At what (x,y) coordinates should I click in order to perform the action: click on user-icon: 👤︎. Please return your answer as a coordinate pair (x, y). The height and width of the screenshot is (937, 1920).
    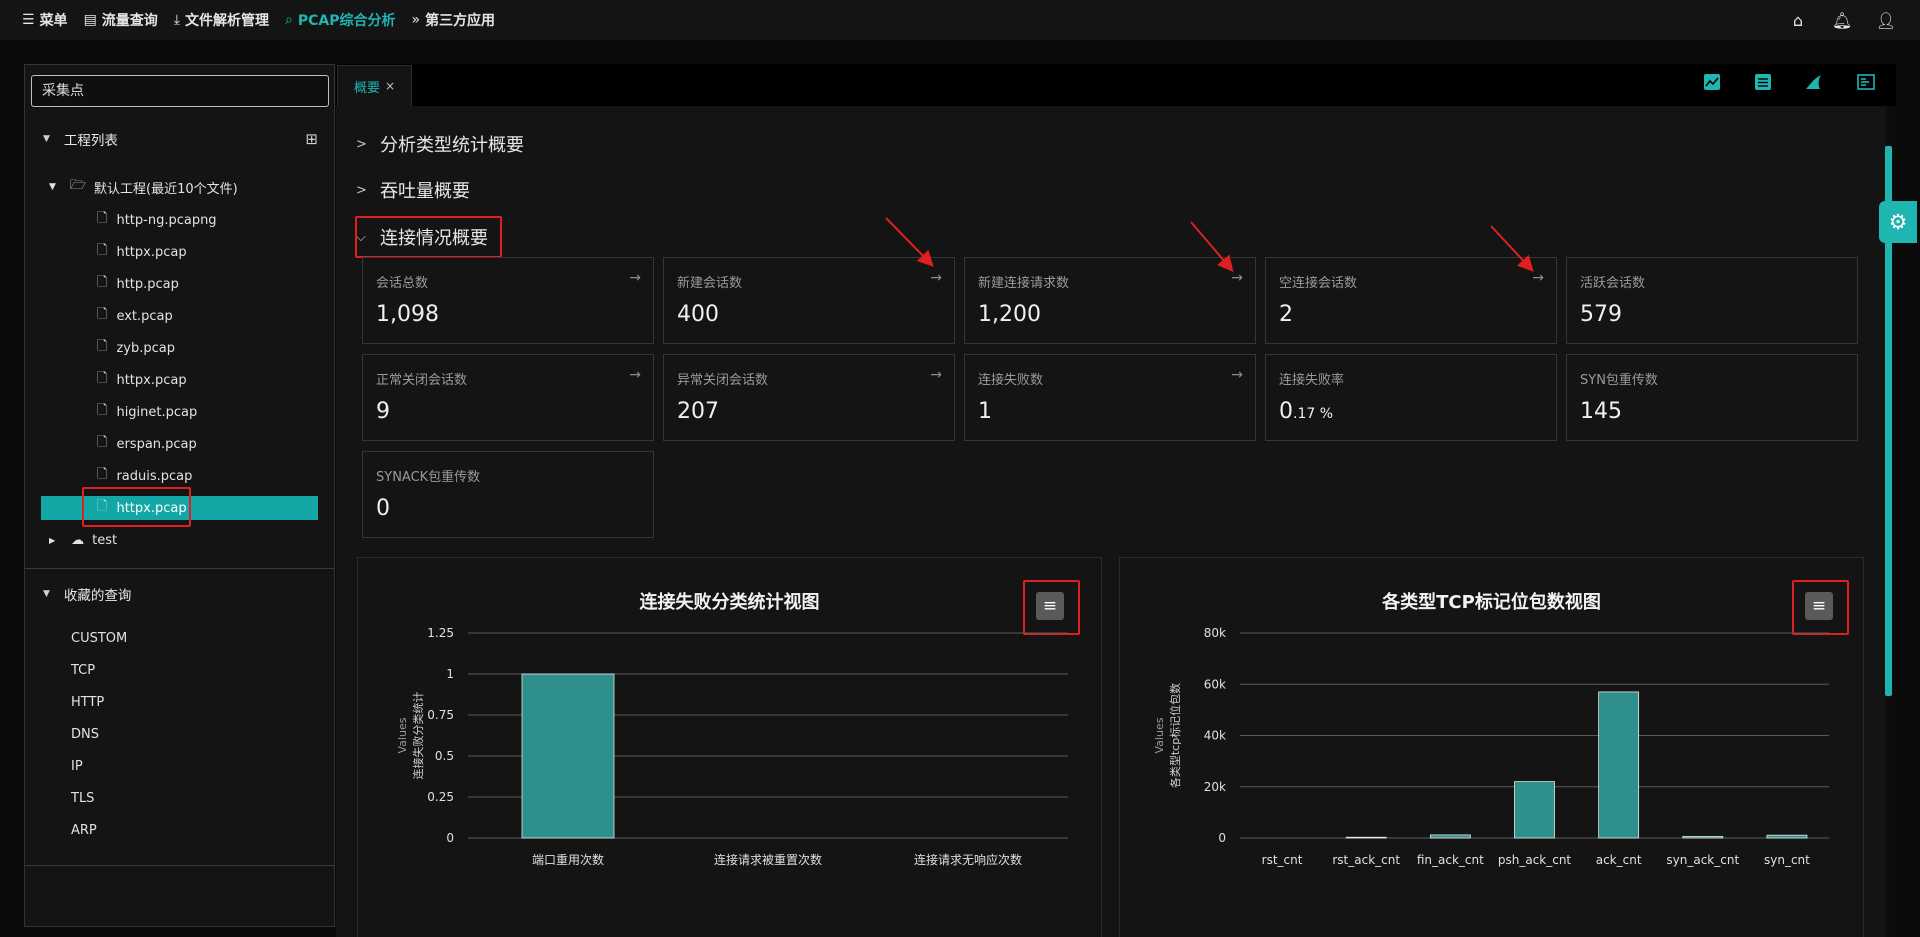
    Looking at the image, I should click on (1886, 20).